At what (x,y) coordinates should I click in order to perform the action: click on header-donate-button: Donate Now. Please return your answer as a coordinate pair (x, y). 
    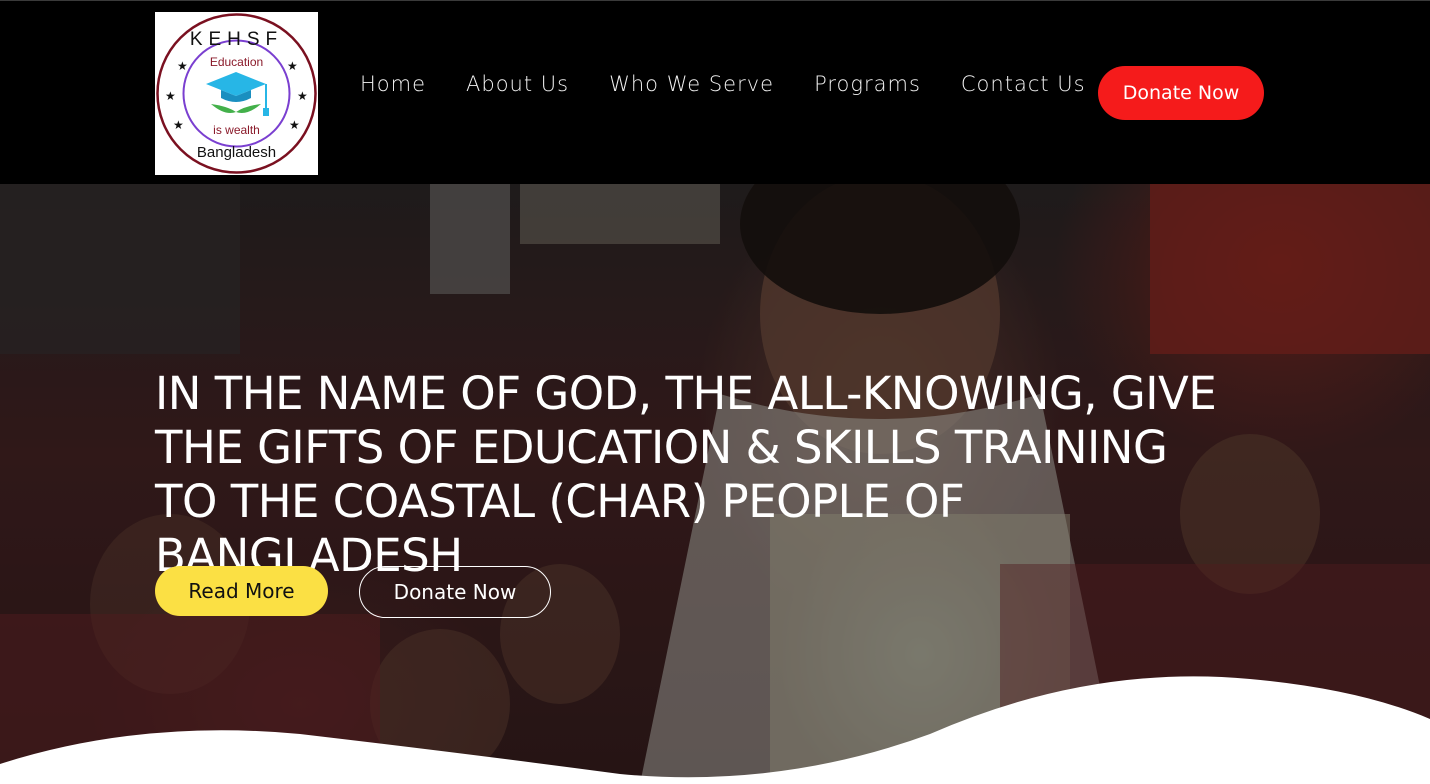
    Looking at the image, I should click on (1181, 93).